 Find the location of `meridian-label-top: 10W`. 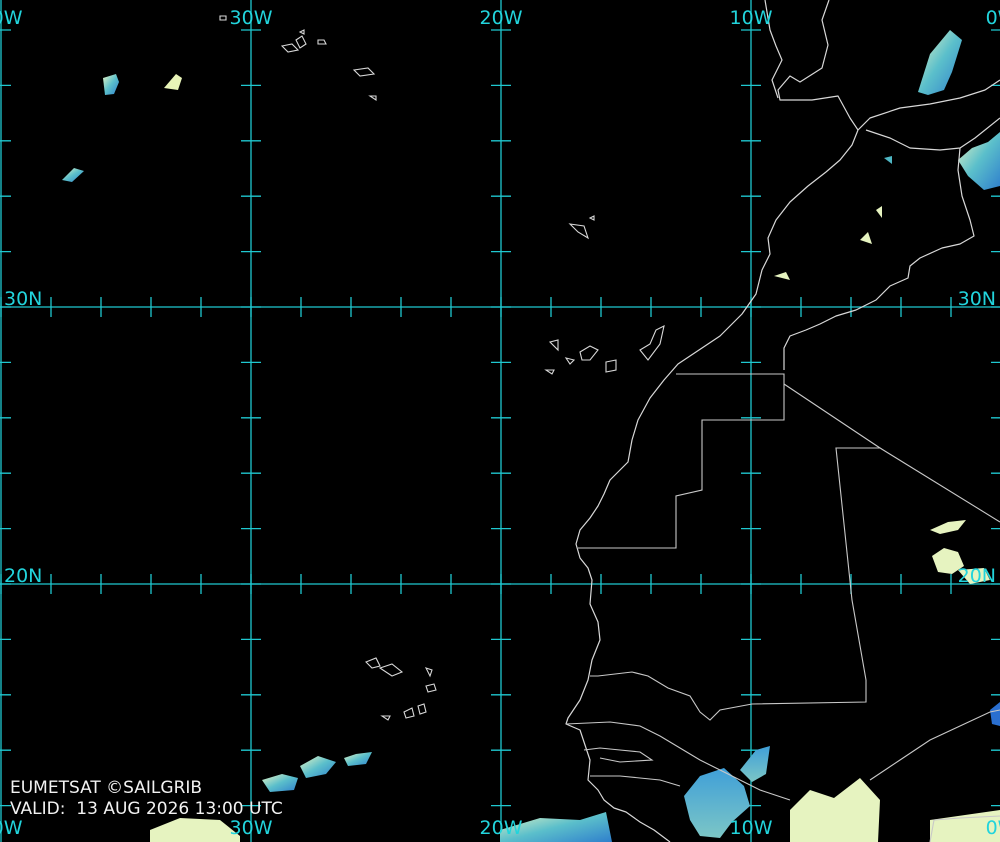

meridian-label-top: 10W is located at coordinates (751, 18).